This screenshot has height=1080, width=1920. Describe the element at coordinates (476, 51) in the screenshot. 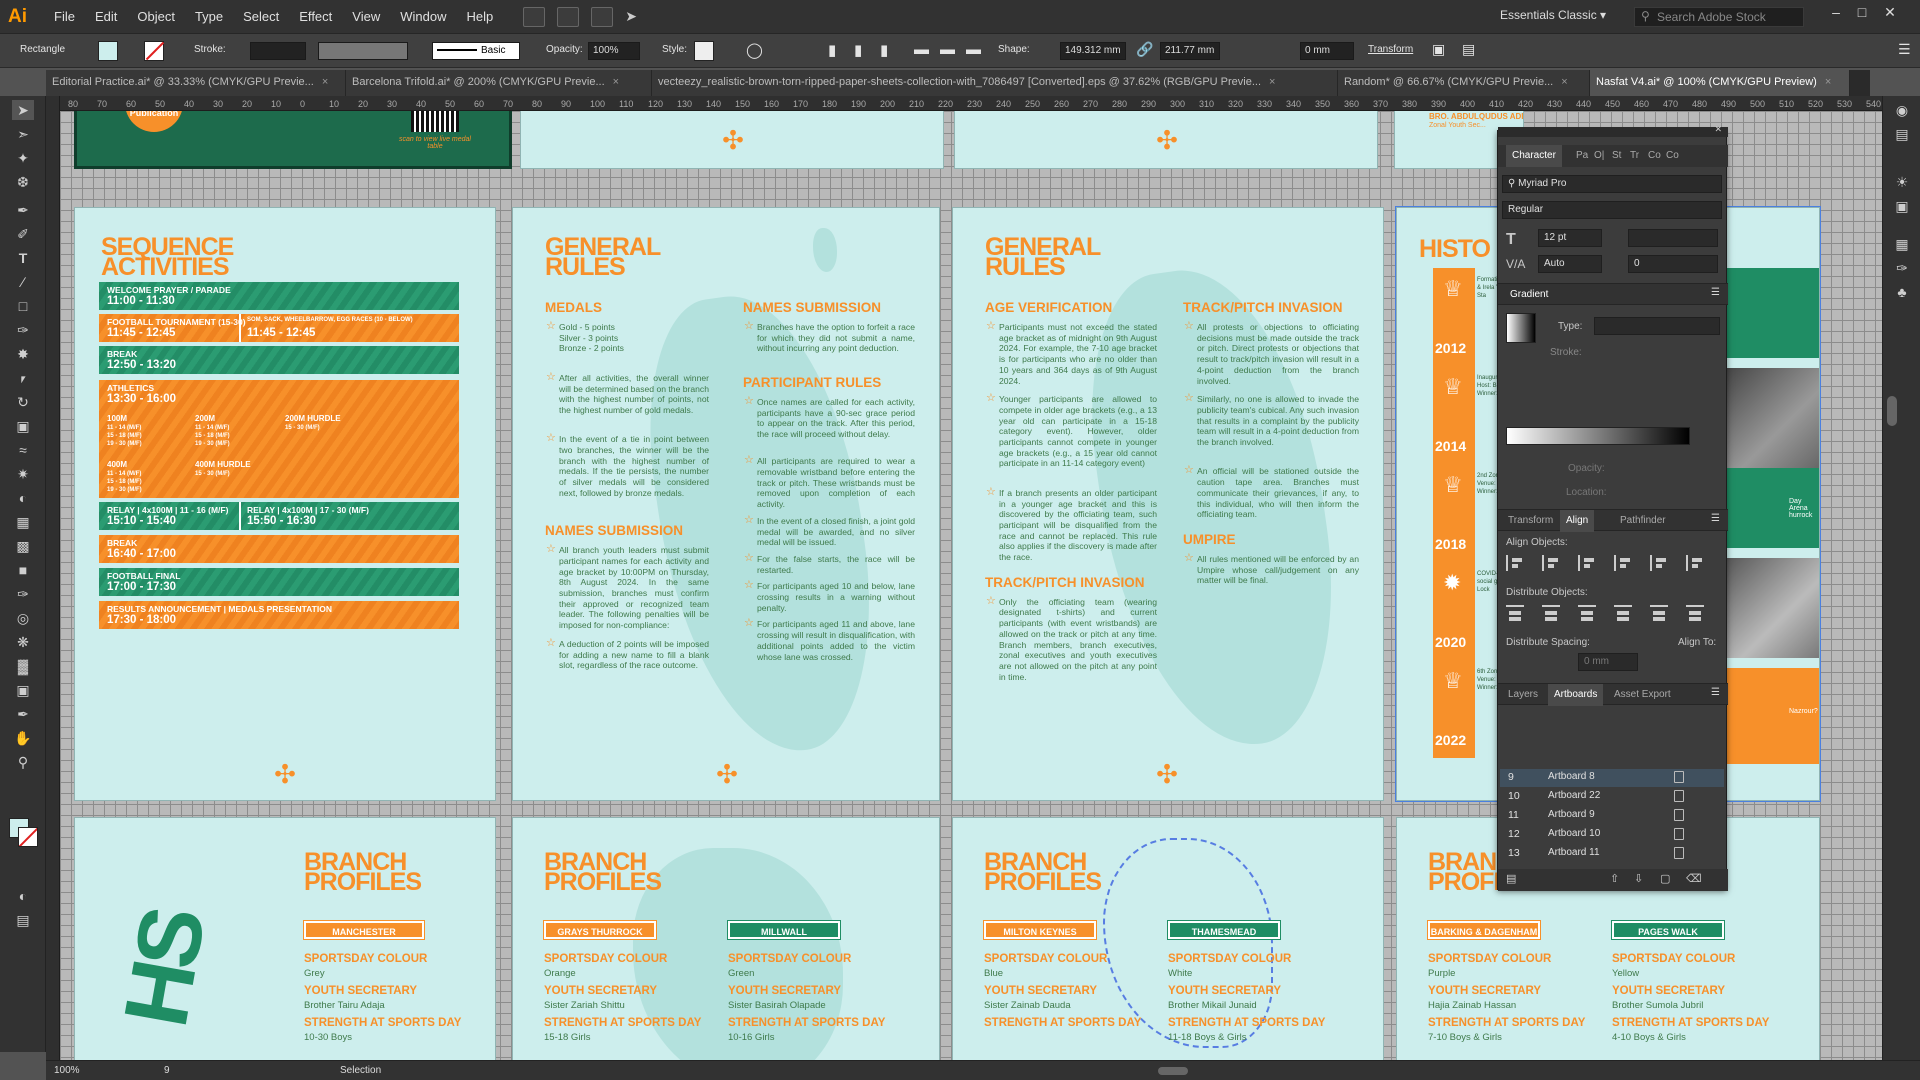

I see `brush-field: Basic` at that location.